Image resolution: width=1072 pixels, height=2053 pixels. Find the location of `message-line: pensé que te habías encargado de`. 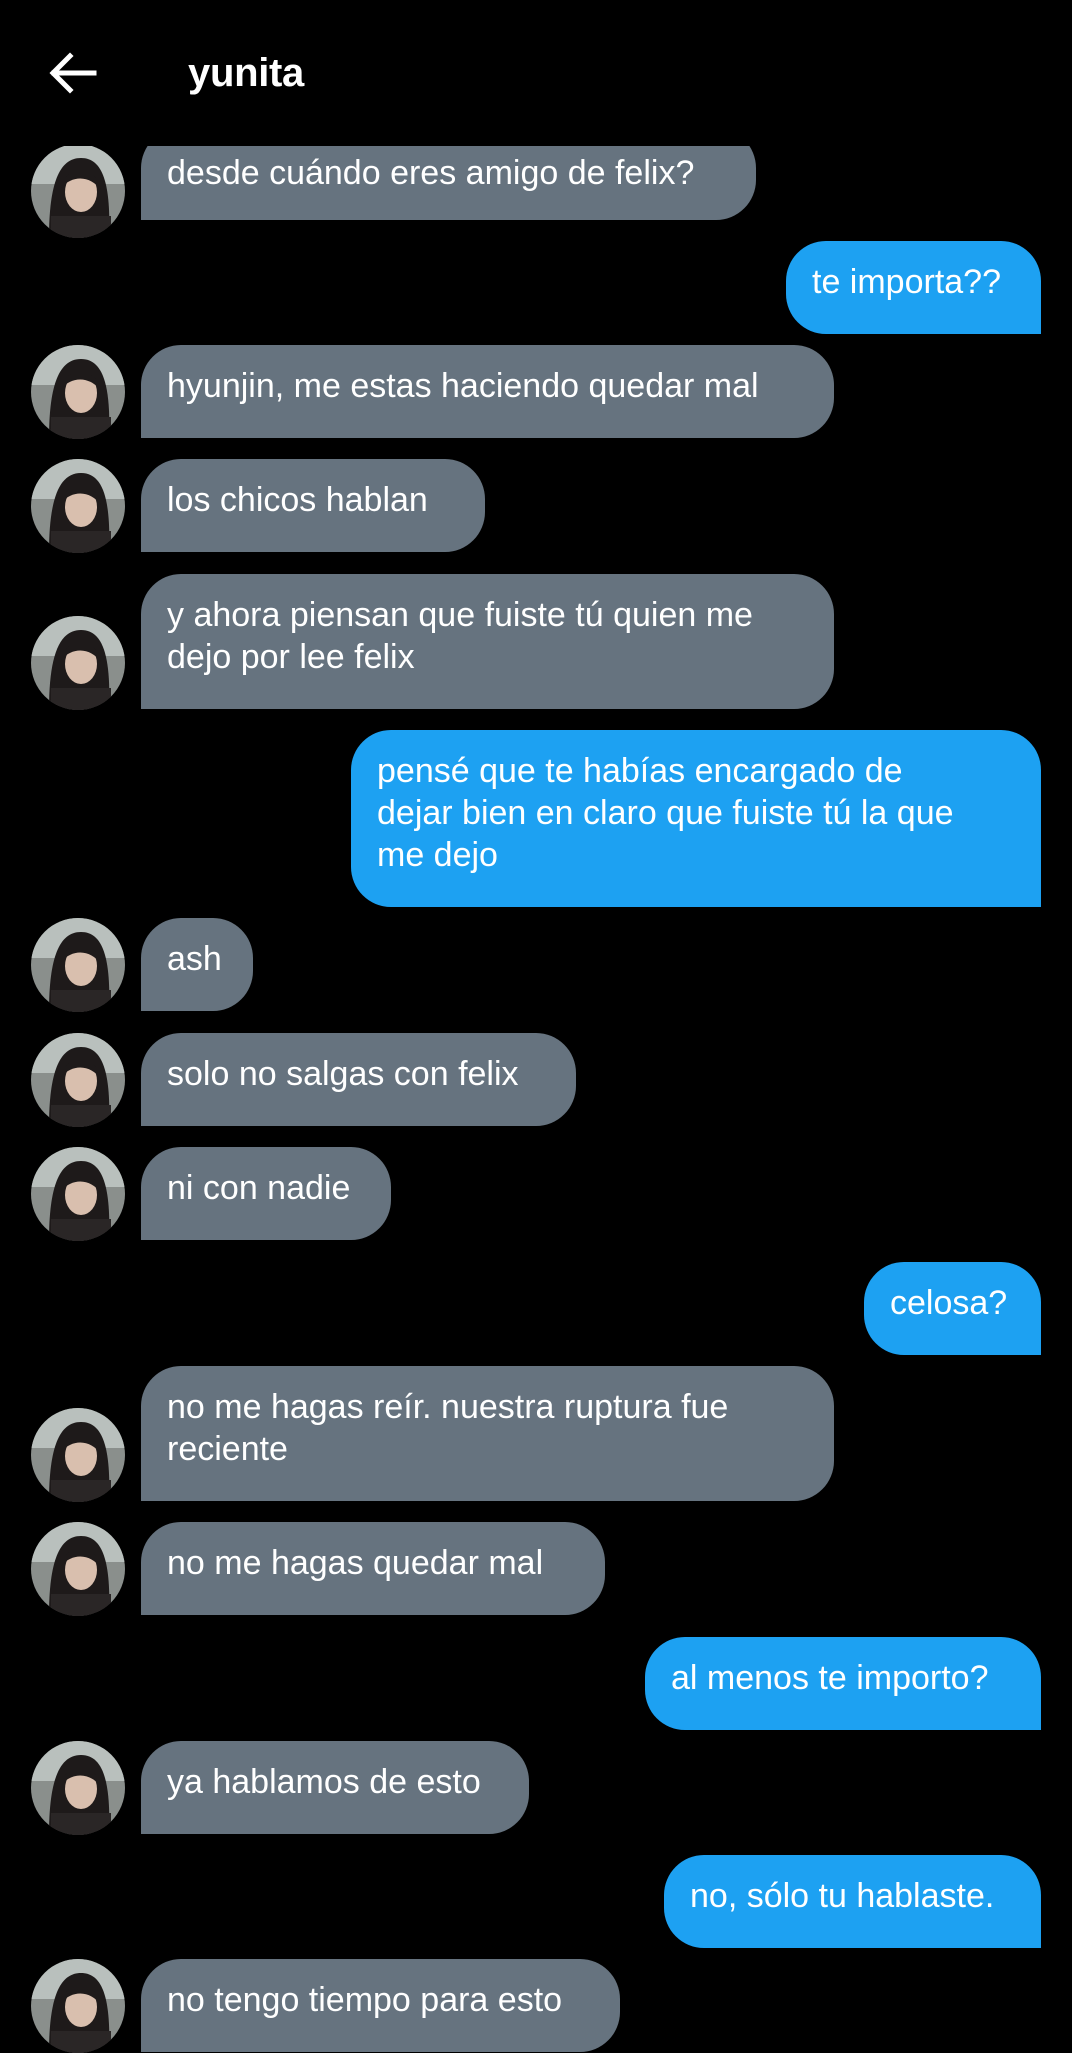

message-line: pensé que te habías encargado de is located at coordinates (640, 771).